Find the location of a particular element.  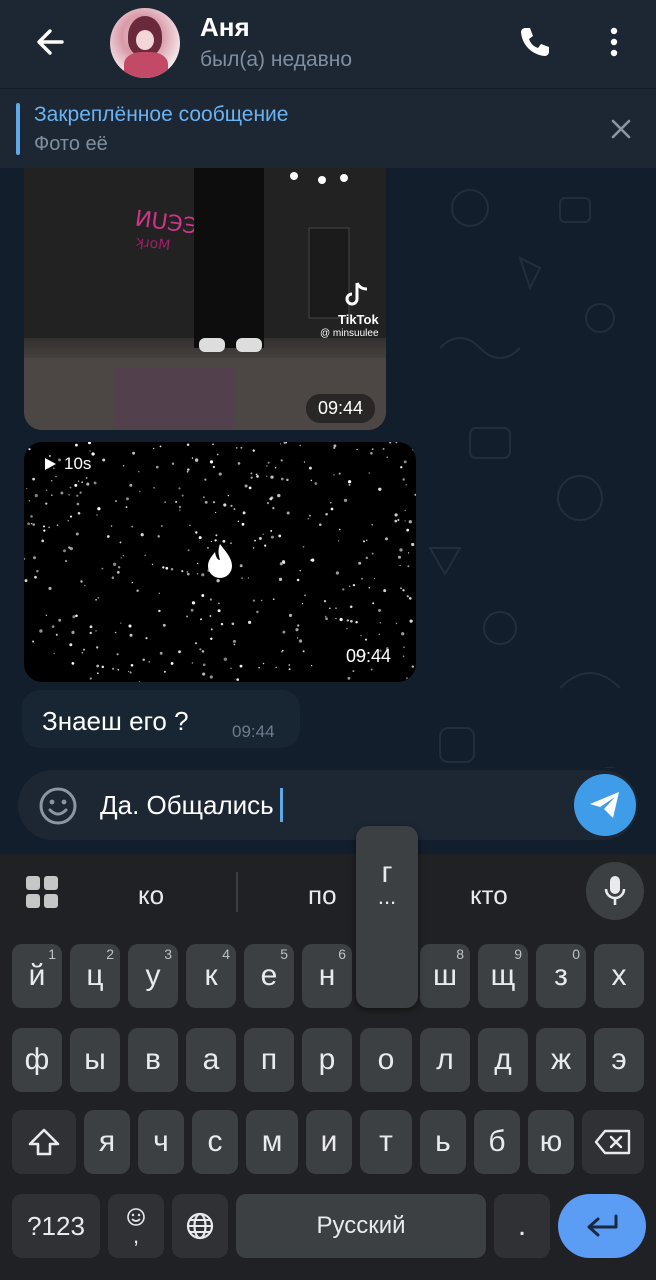

language-key is located at coordinates (200, 1226).